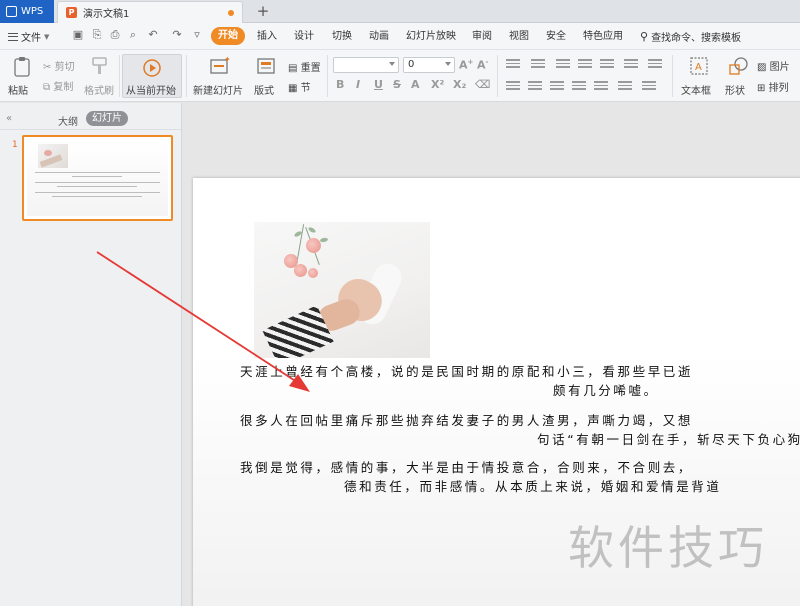 Image resolution: width=800 pixels, height=606 pixels. What do you see at coordinates (437, 84) in the screenshot?
I see `superscript-icon: X²` at bounding box center [437, 84].